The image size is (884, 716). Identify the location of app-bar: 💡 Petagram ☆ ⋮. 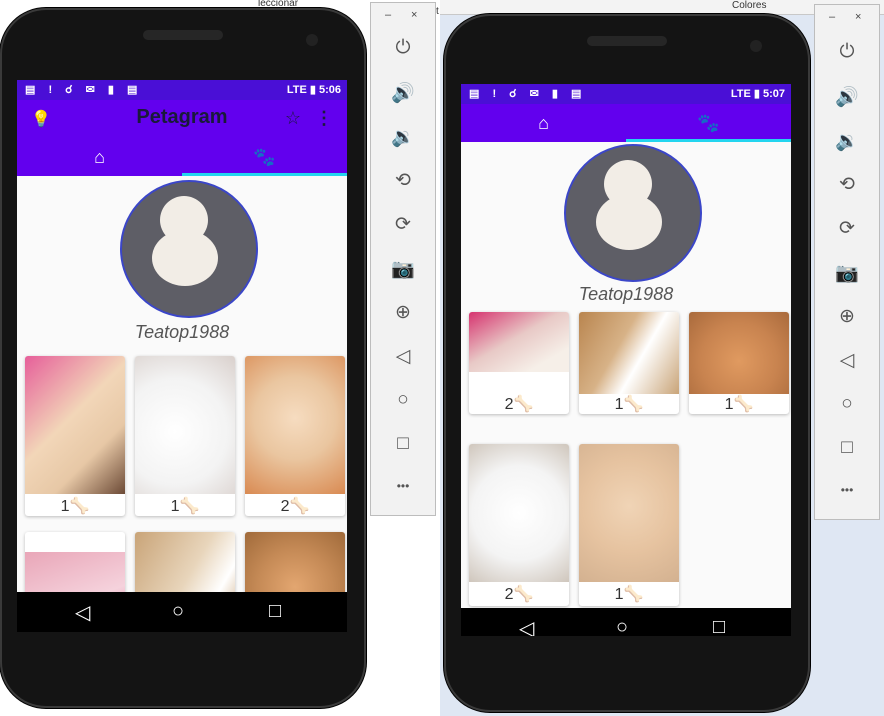
(182, 119).